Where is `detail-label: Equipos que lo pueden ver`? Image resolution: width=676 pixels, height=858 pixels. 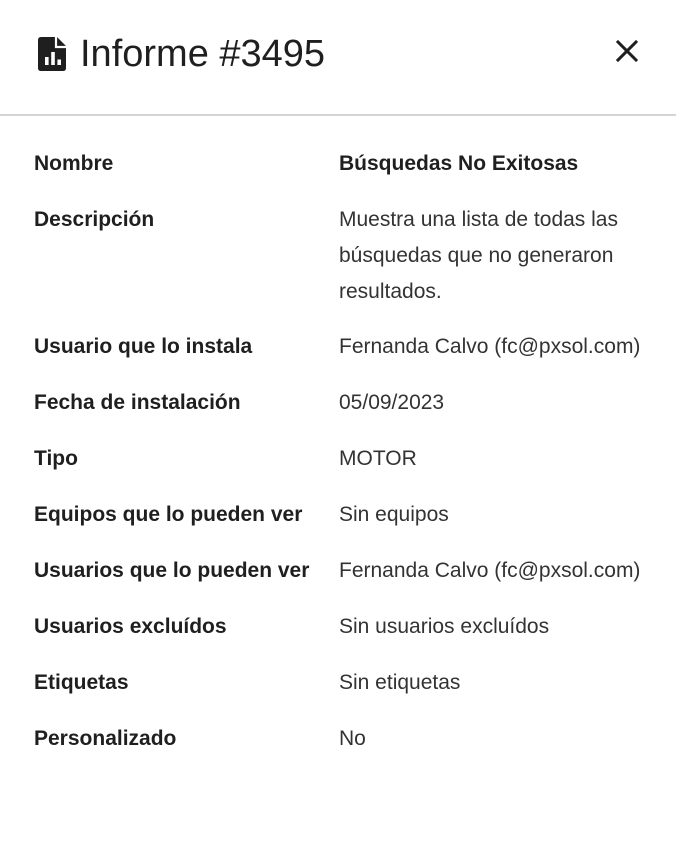 detail-label: Equipos que lo pueden ver is located at coordinates (168, 514).